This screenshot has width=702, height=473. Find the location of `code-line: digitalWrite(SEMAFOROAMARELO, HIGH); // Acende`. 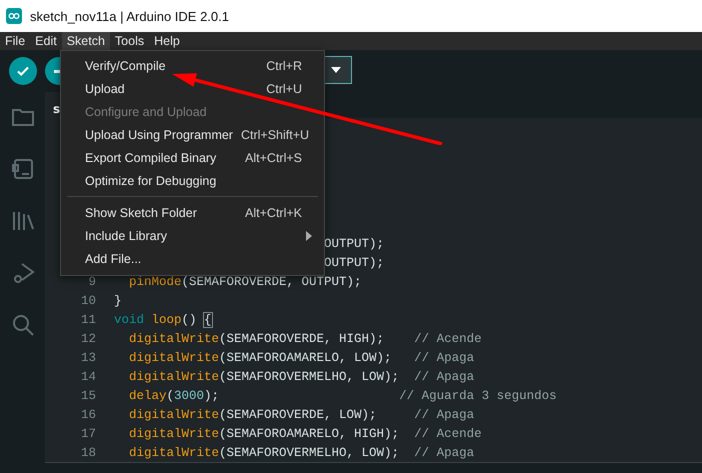

code-line: digitalWrite(SEMAFOROAMARELO, HIGH); // Acende is located at coordinates (305, 433).